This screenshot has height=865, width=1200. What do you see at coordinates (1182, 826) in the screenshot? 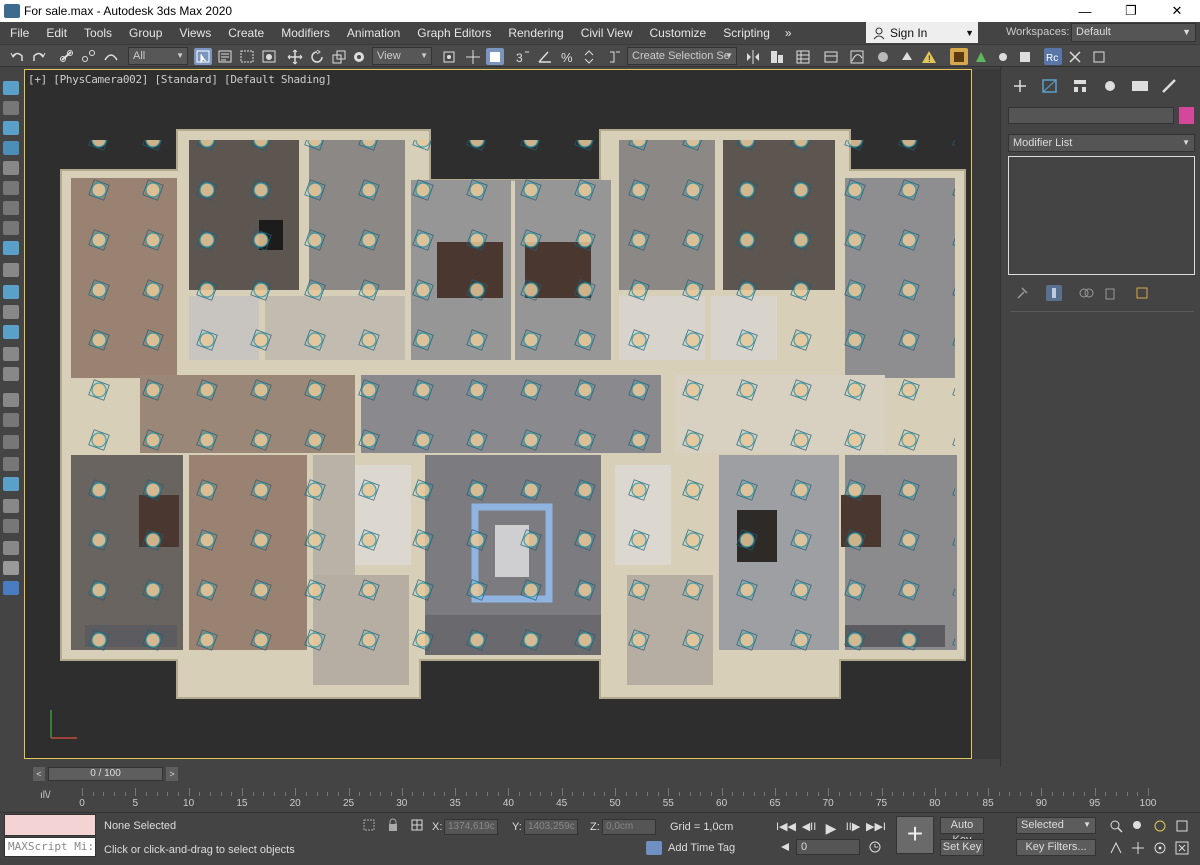
I see `zoom-extents-icon` at bounding box center [1182, 826].